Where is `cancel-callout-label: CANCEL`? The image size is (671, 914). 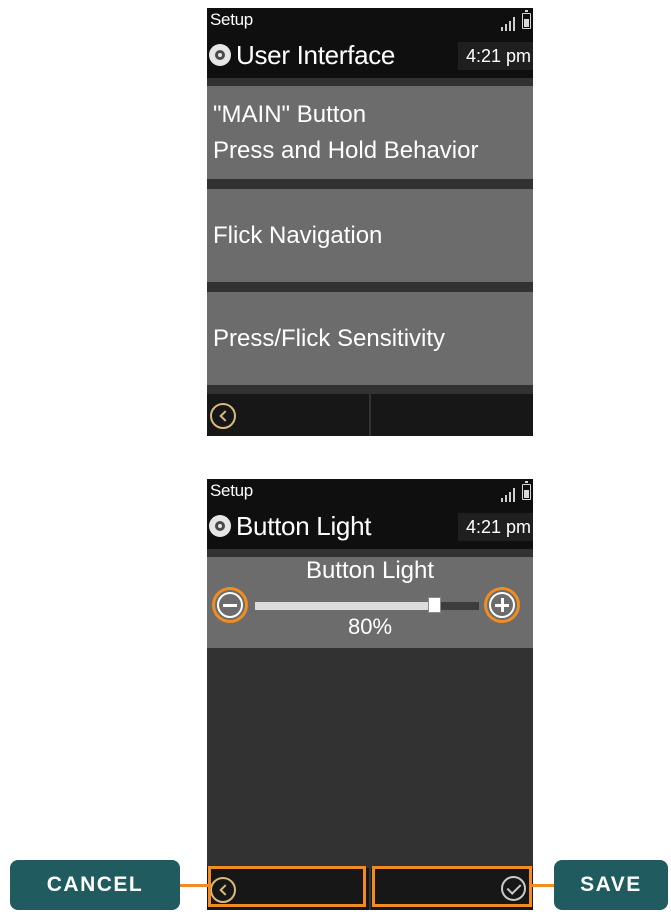
cancel-callout-label: CANCEL is located at coordinates (95, 885).